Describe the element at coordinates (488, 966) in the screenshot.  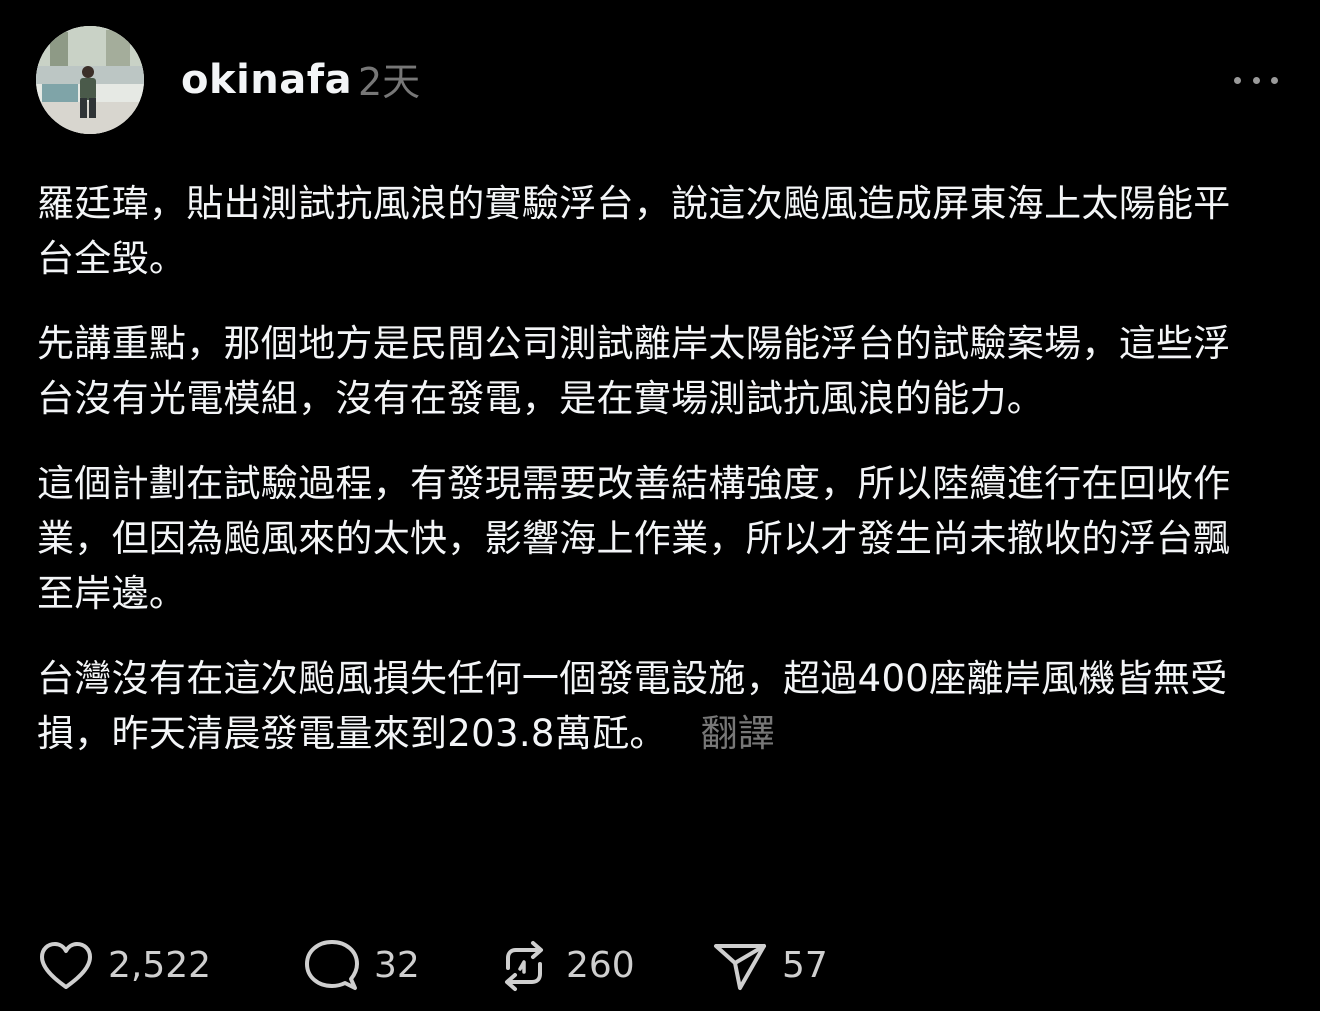
I see `action-bar: 2,522 32 260 57` at that location.